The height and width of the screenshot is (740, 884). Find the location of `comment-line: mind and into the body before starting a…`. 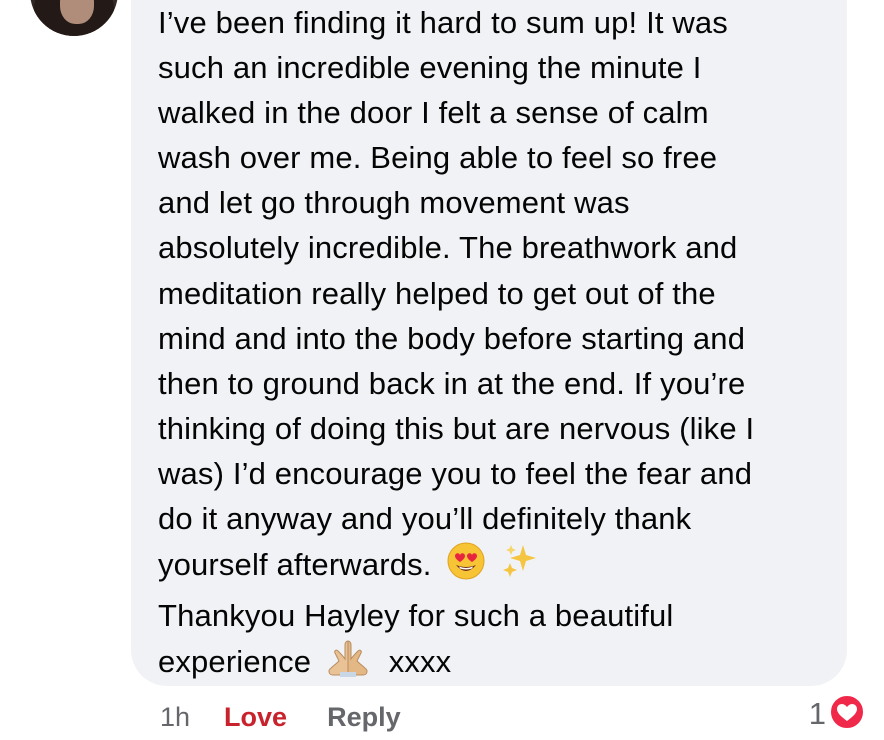

comment-line: mind and into the body before starting a… is located at coordinates (452, 338).